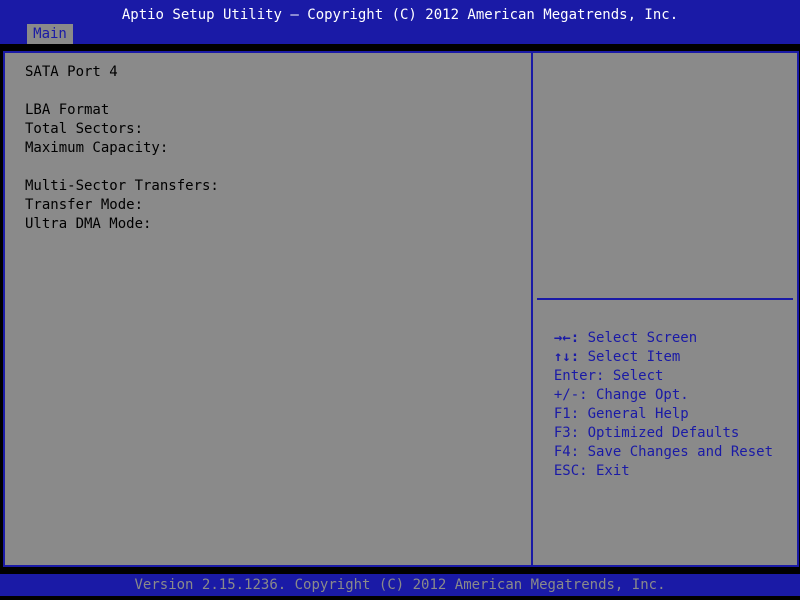  Describe the element at coordinates (84, 129) in the screenshot. I see `info-label-total-sectors: Total Sectors:` at that location.